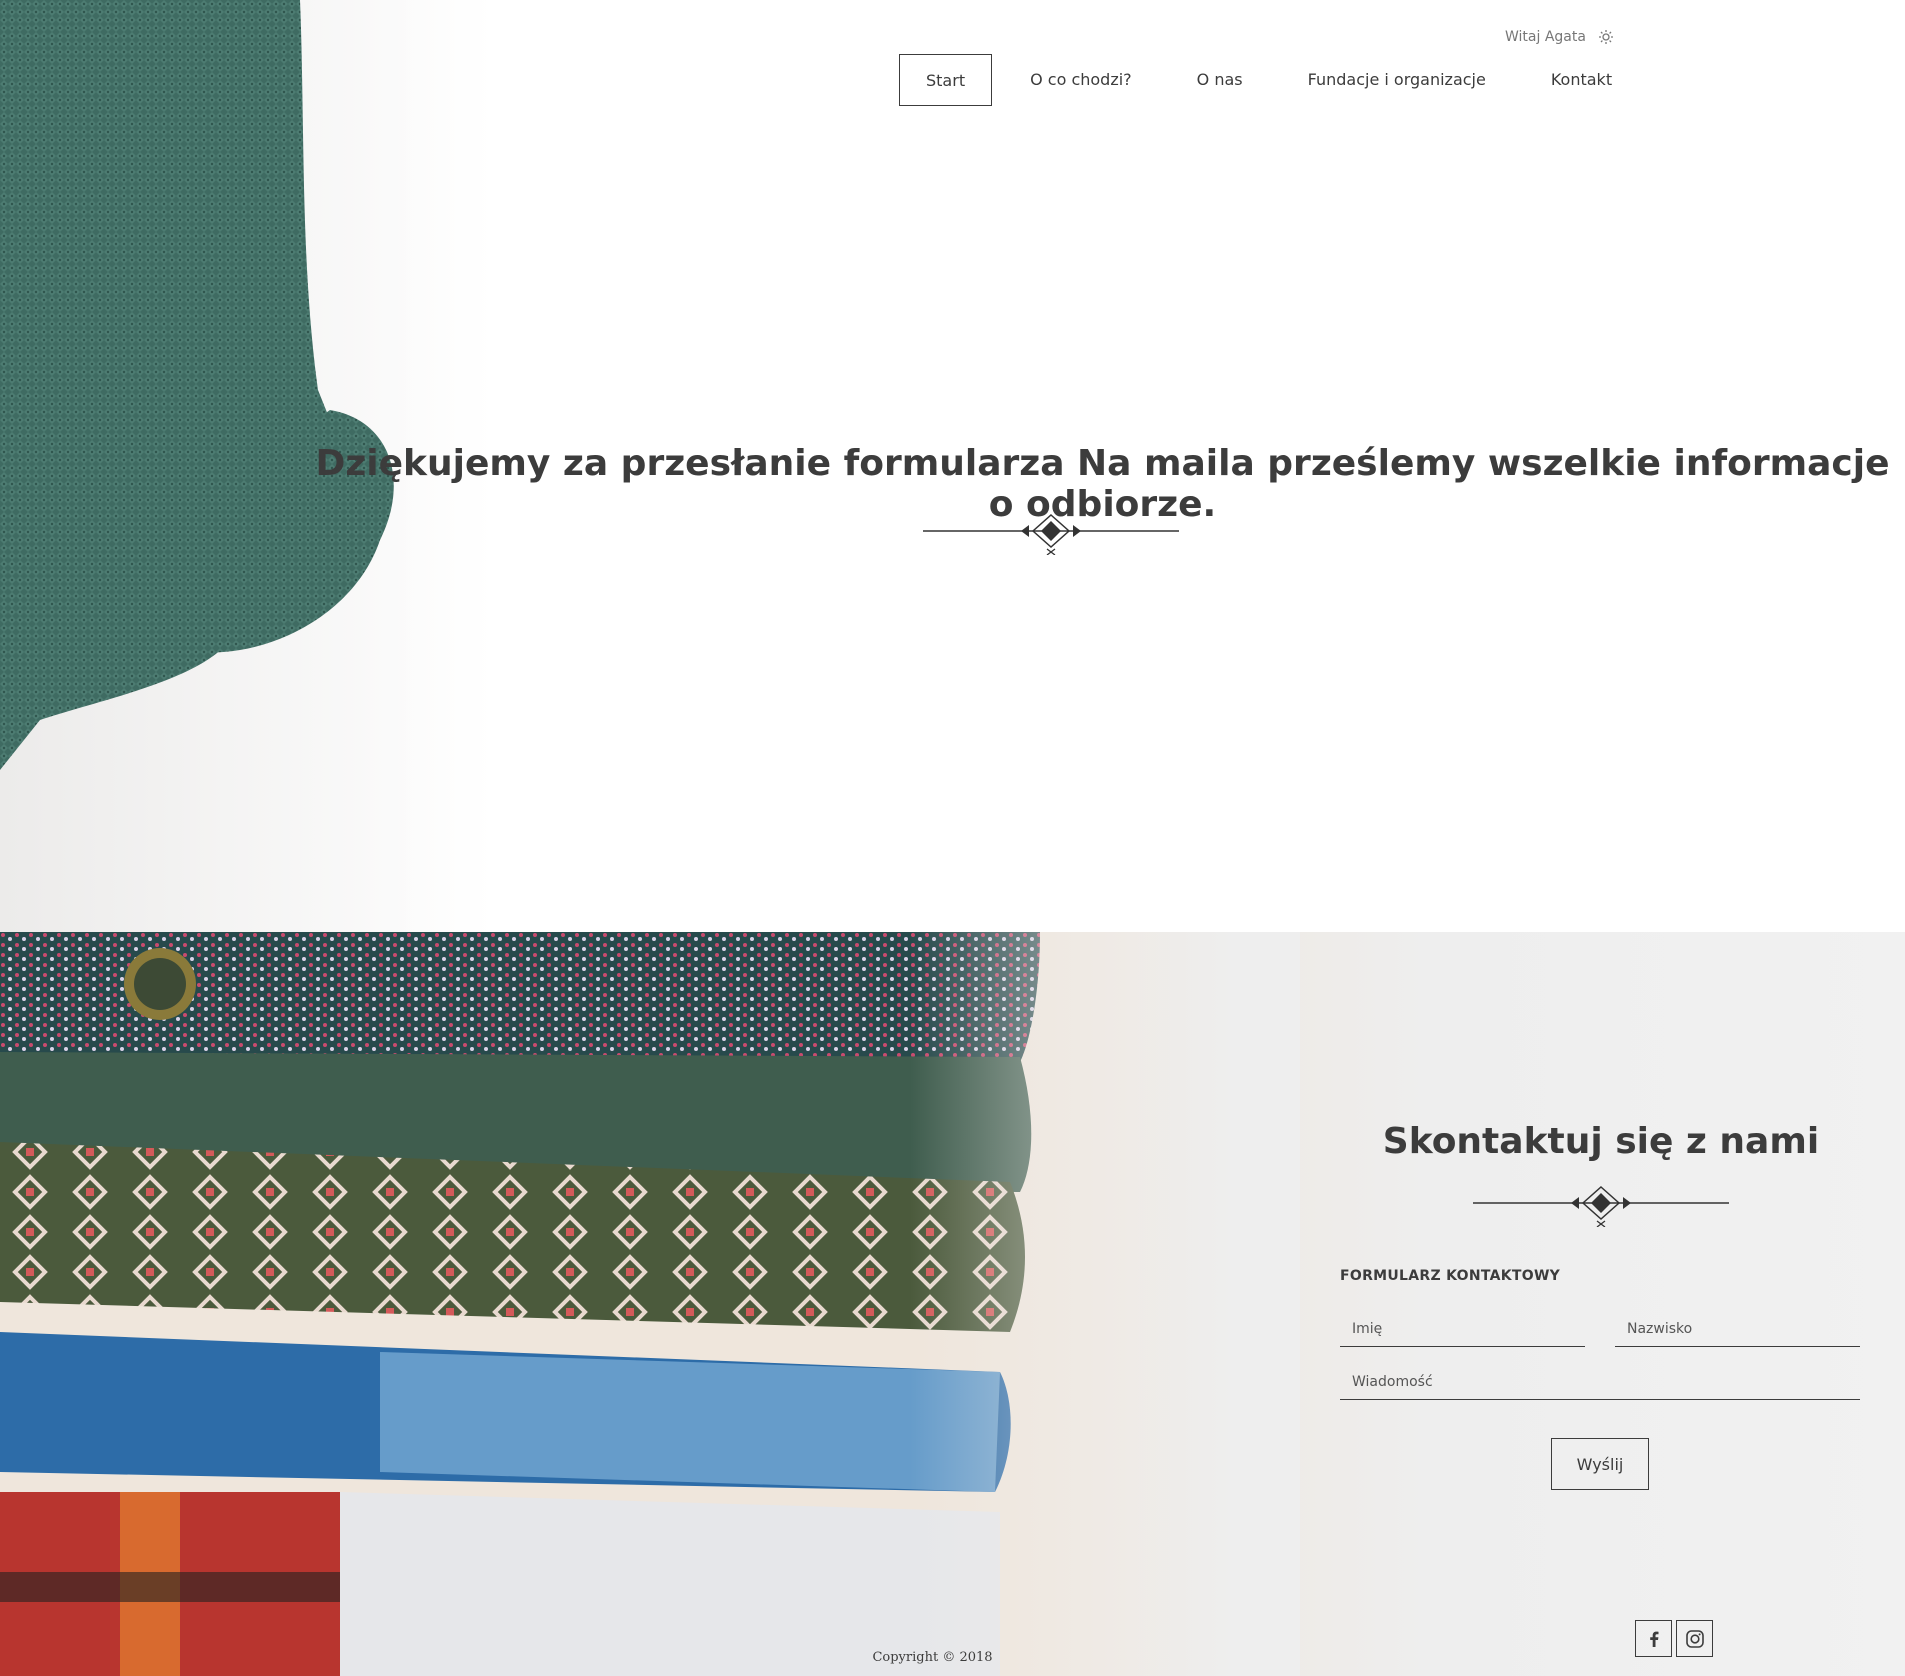 The height and width of the screenshot is (1676, 1905). I want to click on last-name-field, so click(1737, 1329).